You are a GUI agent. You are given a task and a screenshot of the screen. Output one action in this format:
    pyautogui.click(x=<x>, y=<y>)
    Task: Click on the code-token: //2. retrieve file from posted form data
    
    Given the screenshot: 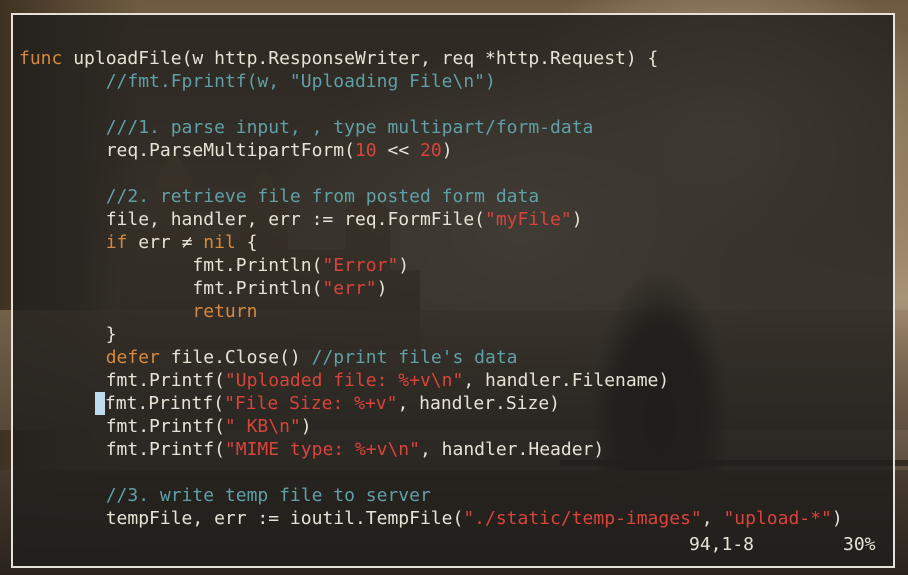 What is the action you would take?
    pyautogui.click(x=322, y=196)
    